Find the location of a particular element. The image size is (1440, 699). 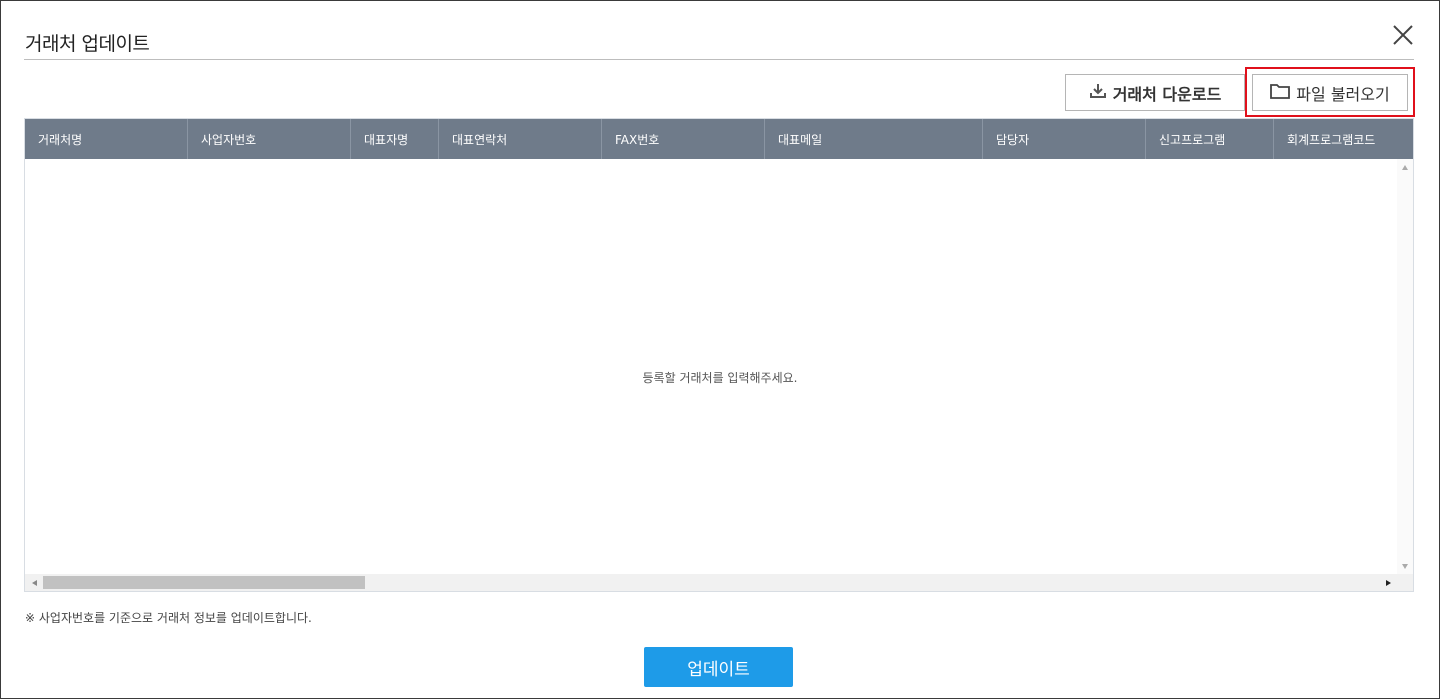

download-icon is located at coordinates (1098, 93).